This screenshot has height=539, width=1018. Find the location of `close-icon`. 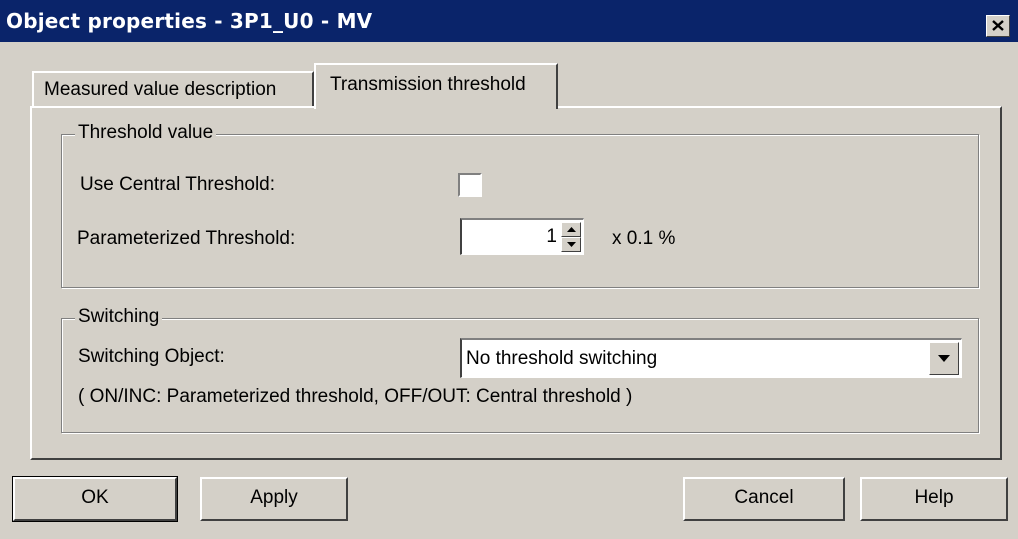

close-icon is located at coordinates (998, 25).